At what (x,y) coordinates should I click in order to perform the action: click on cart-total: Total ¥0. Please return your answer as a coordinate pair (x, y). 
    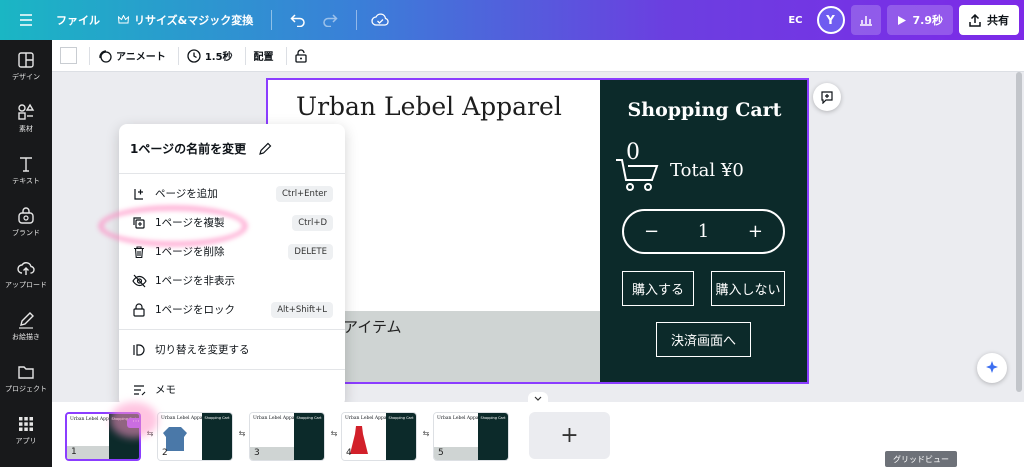
    Looking at the image, I should click on (707, 170).